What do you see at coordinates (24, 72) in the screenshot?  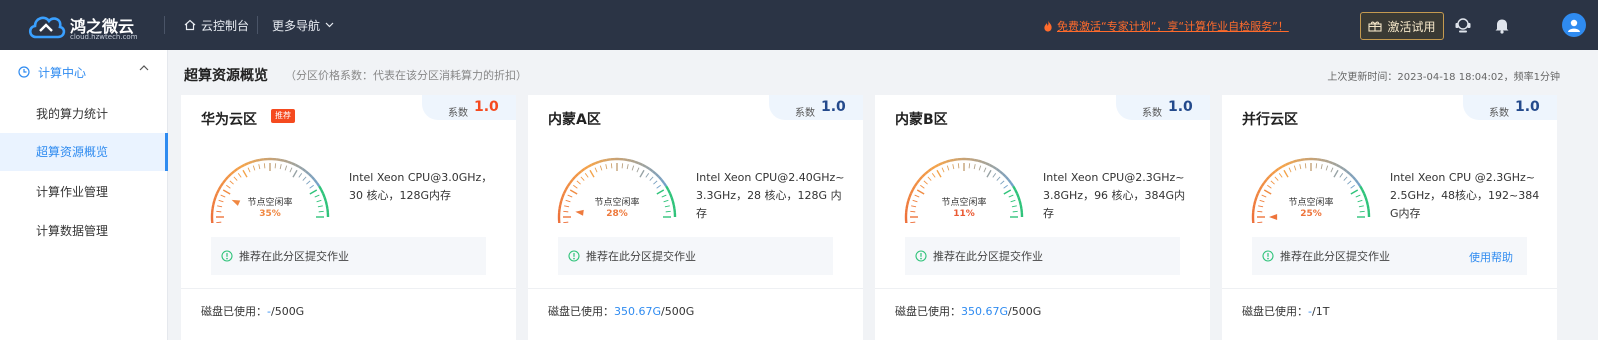 I see `clock-icon` at bounding box center [24, 72].